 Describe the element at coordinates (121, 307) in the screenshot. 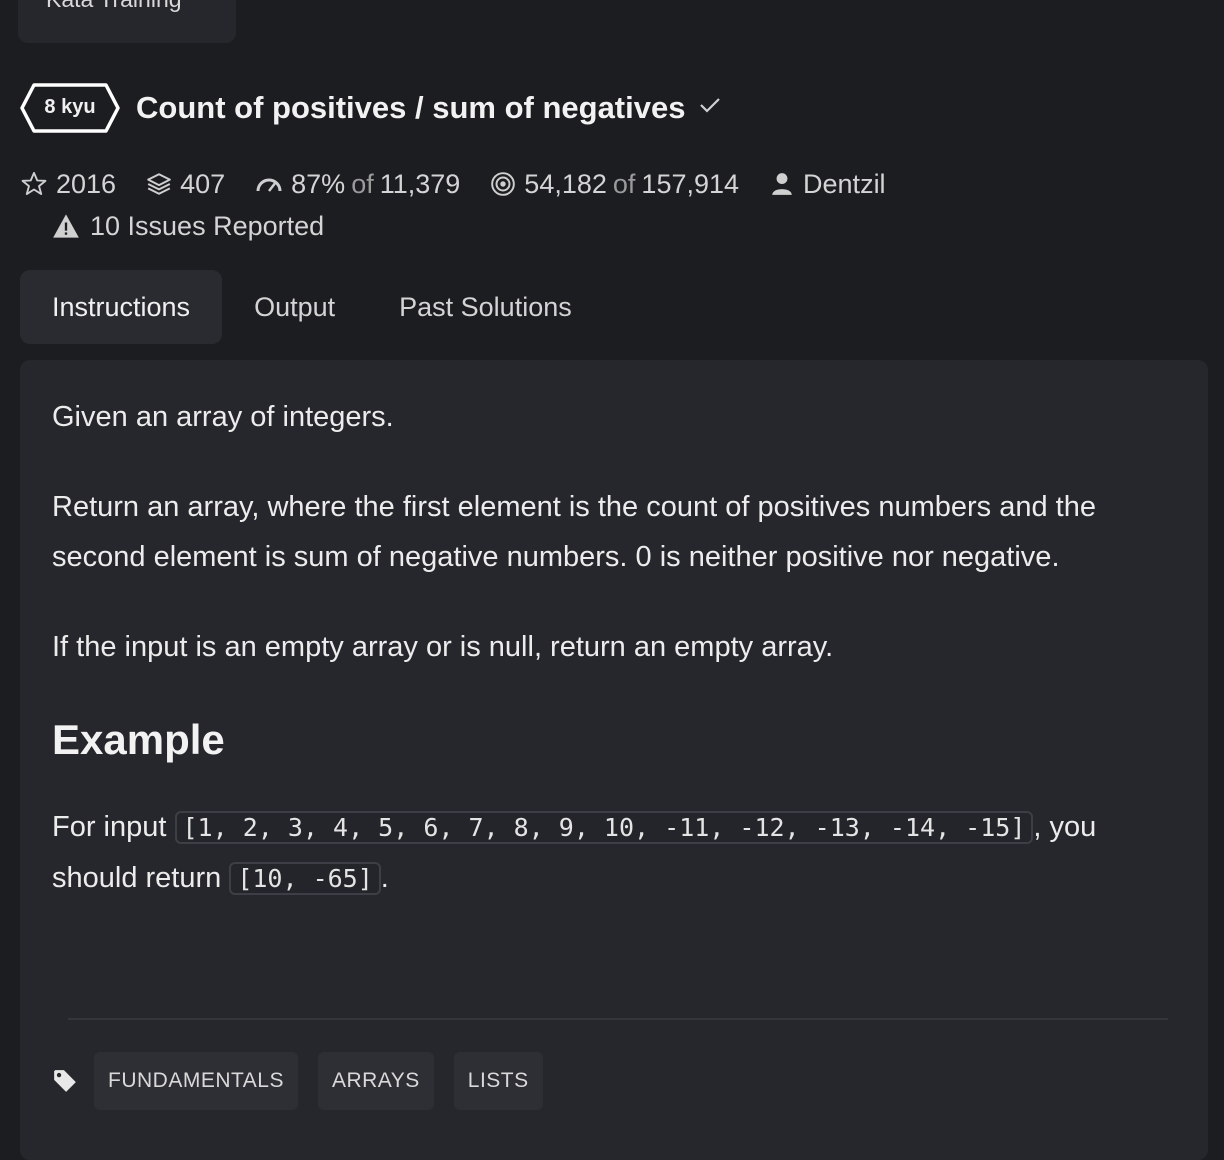

I see `tab-instructions: Instructions` at that location.